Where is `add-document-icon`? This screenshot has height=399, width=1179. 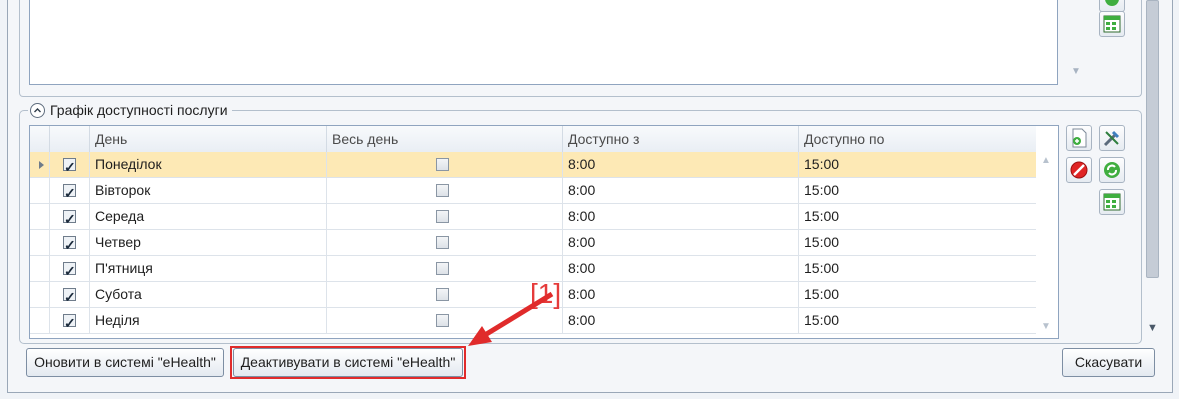 add-document-icon is located at coordinates (1079, 138).